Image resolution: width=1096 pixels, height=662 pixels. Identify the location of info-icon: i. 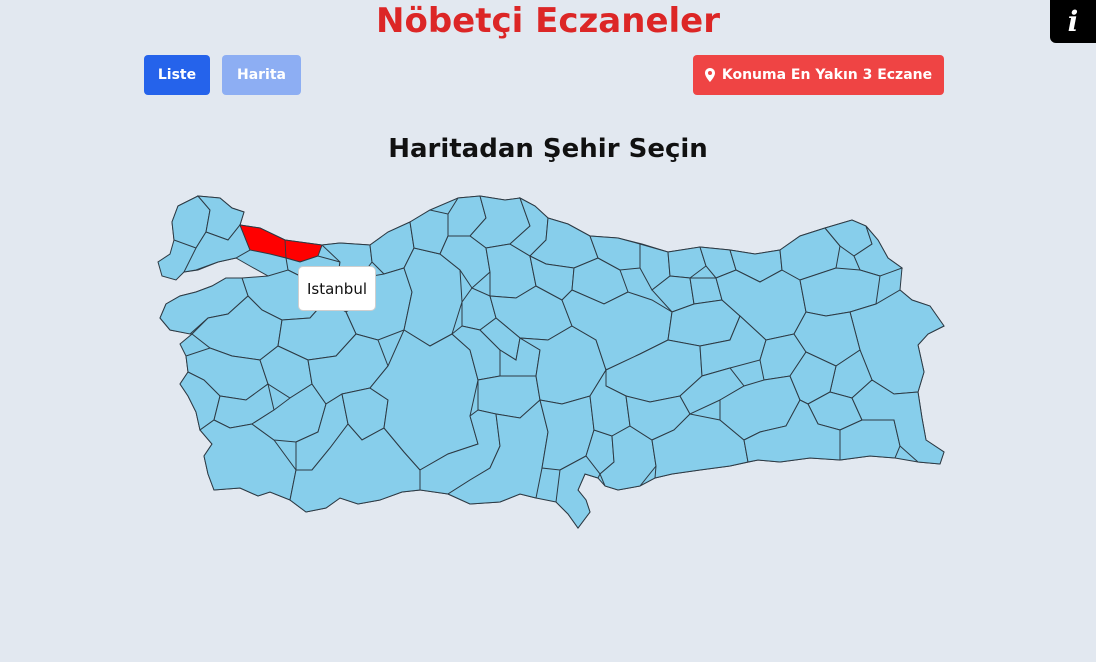
(1073, 21).